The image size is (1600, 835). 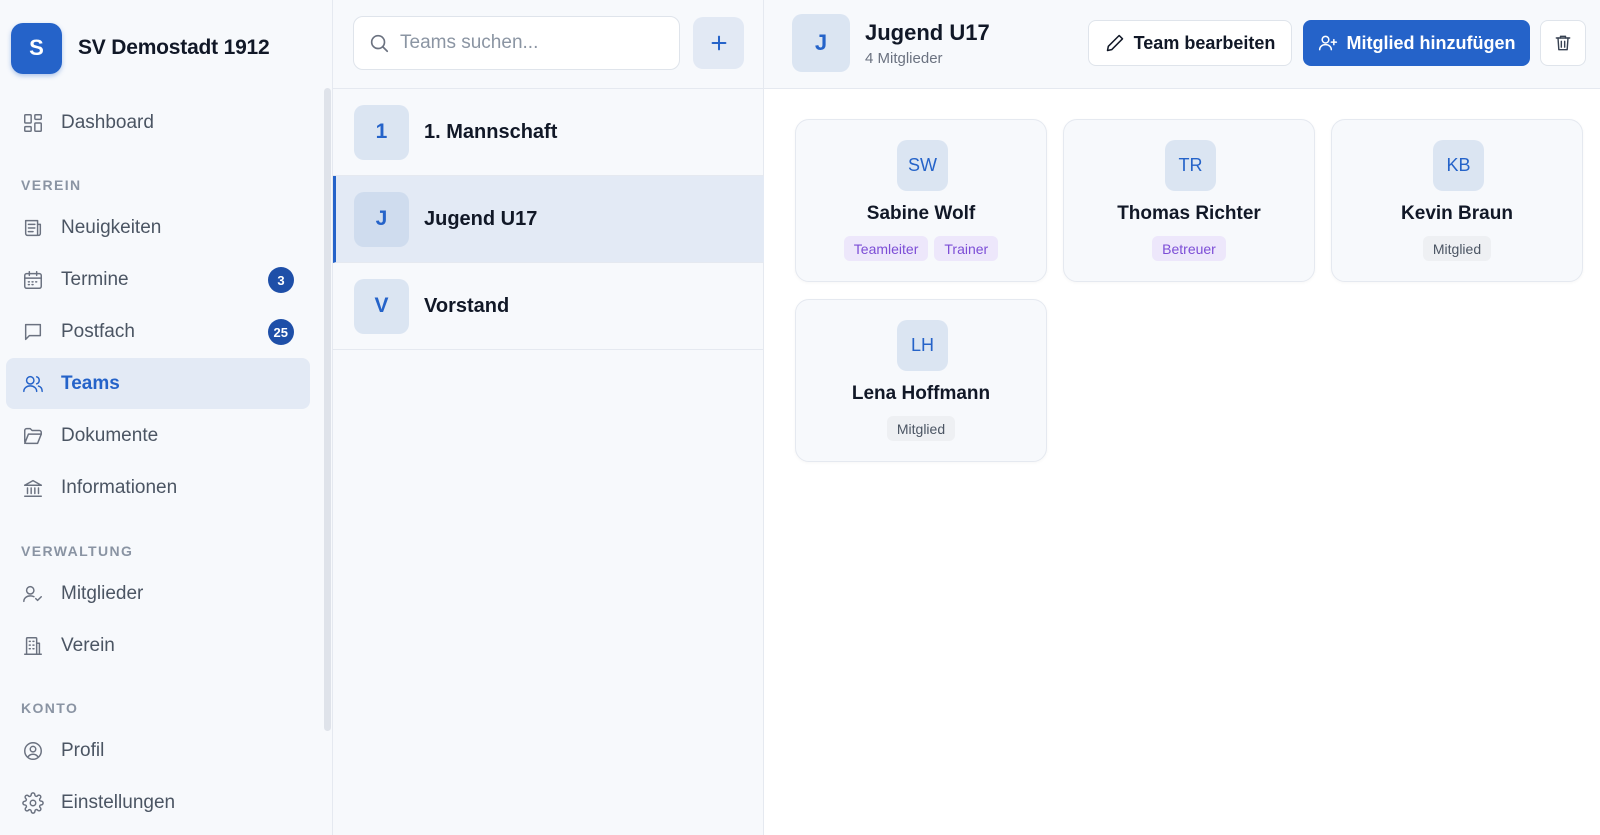 I want to click on member-name: Thomas Richter, so click(x=1189, y=213).